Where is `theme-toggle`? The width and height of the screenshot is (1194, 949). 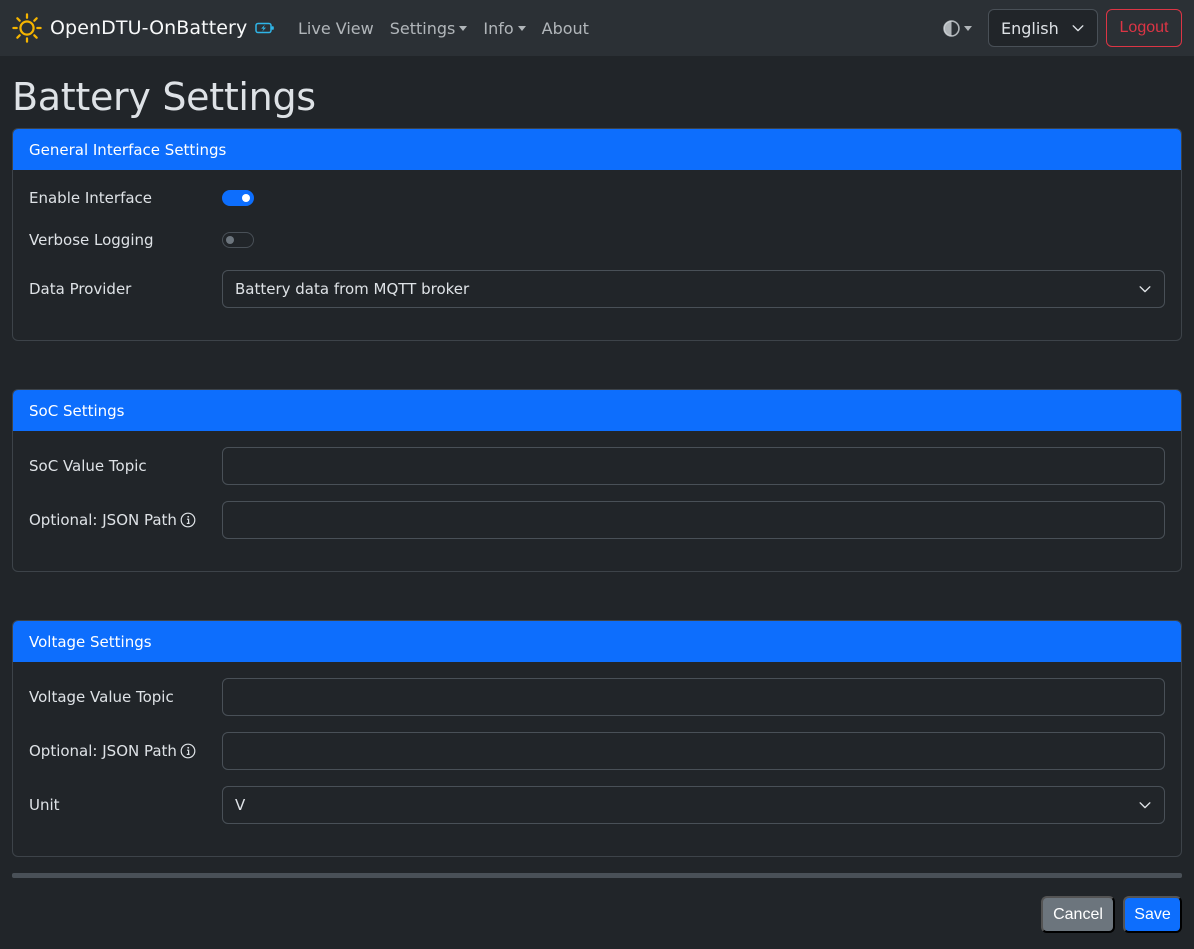 theme-toggle is located at coordinates (957, 28).